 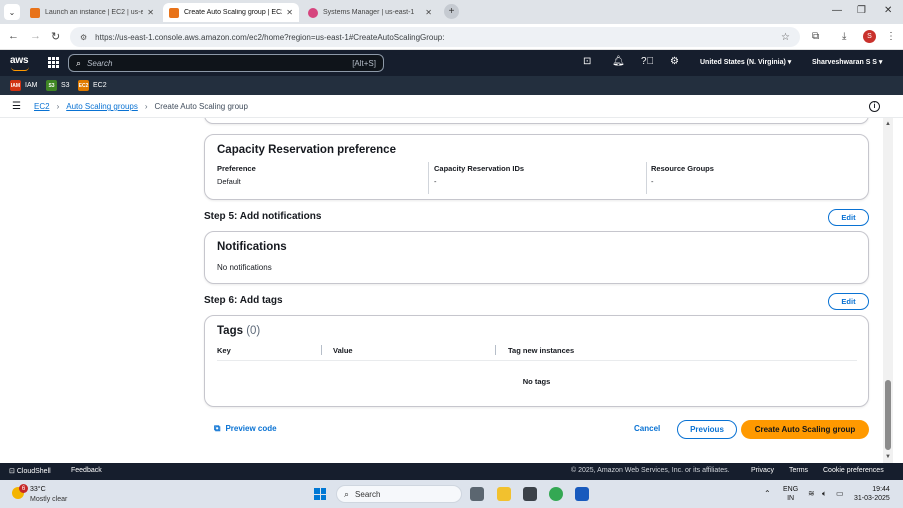 I want to click on cloudshell-link: ⊡ CloudShell, so click(x=30, y=471).